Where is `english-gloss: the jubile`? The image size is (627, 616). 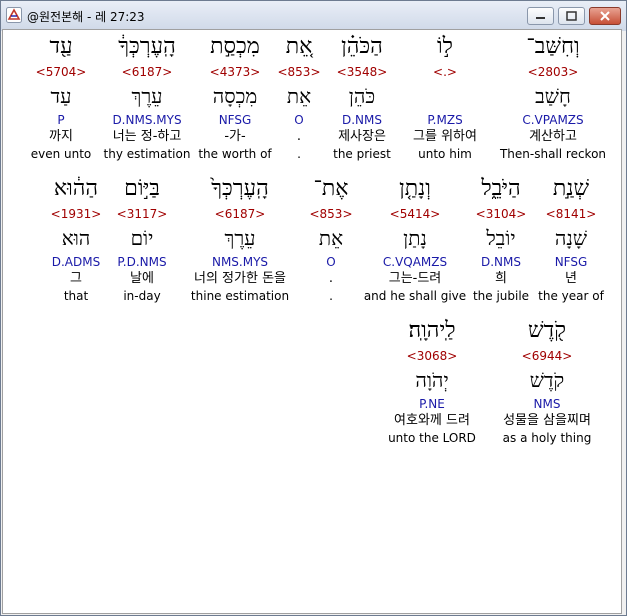 english-gloss: the jubile is located at coordinates (501, 296).